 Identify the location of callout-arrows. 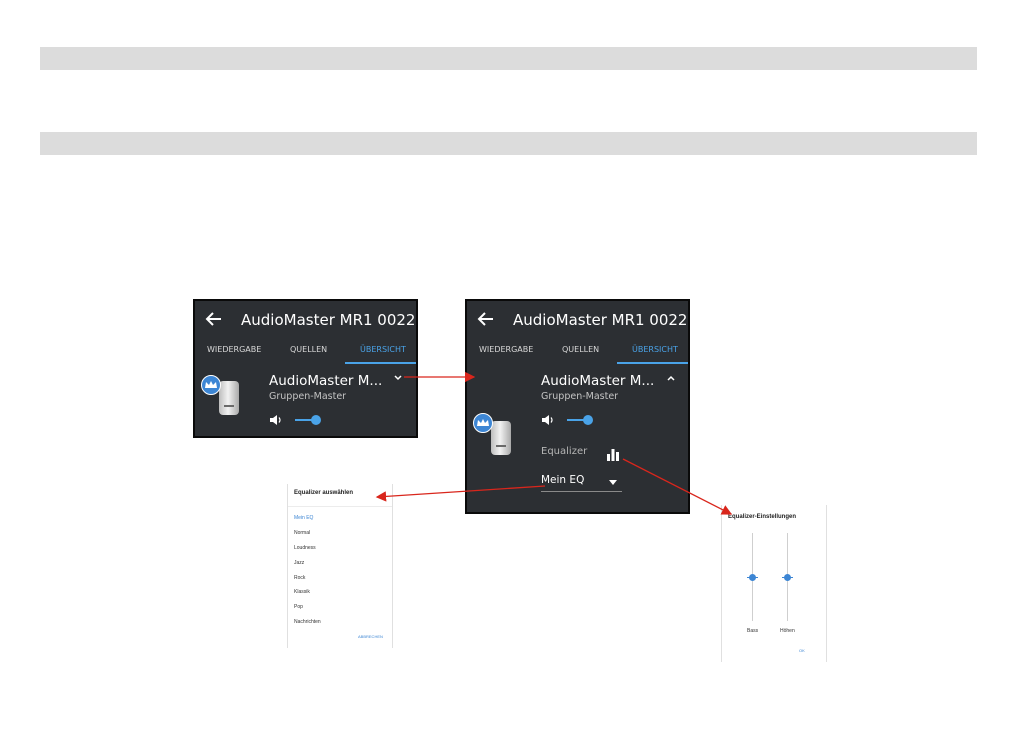
(554, 443).